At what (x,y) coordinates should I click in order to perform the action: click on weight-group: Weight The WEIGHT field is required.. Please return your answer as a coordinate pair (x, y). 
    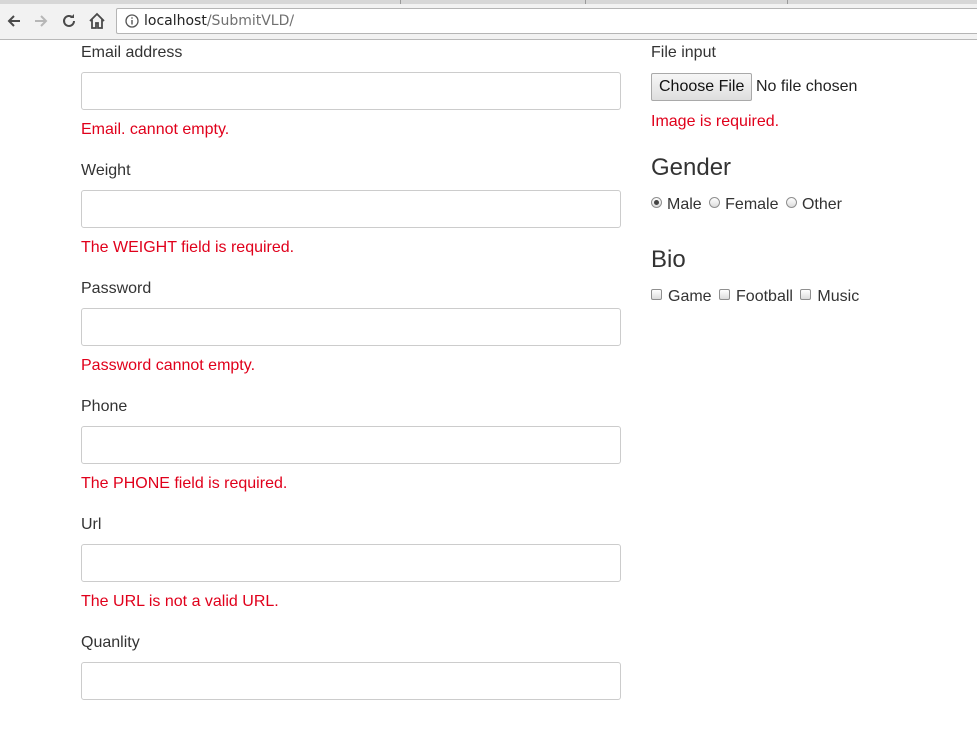
    Looking at the image, I should click on (351, 217).